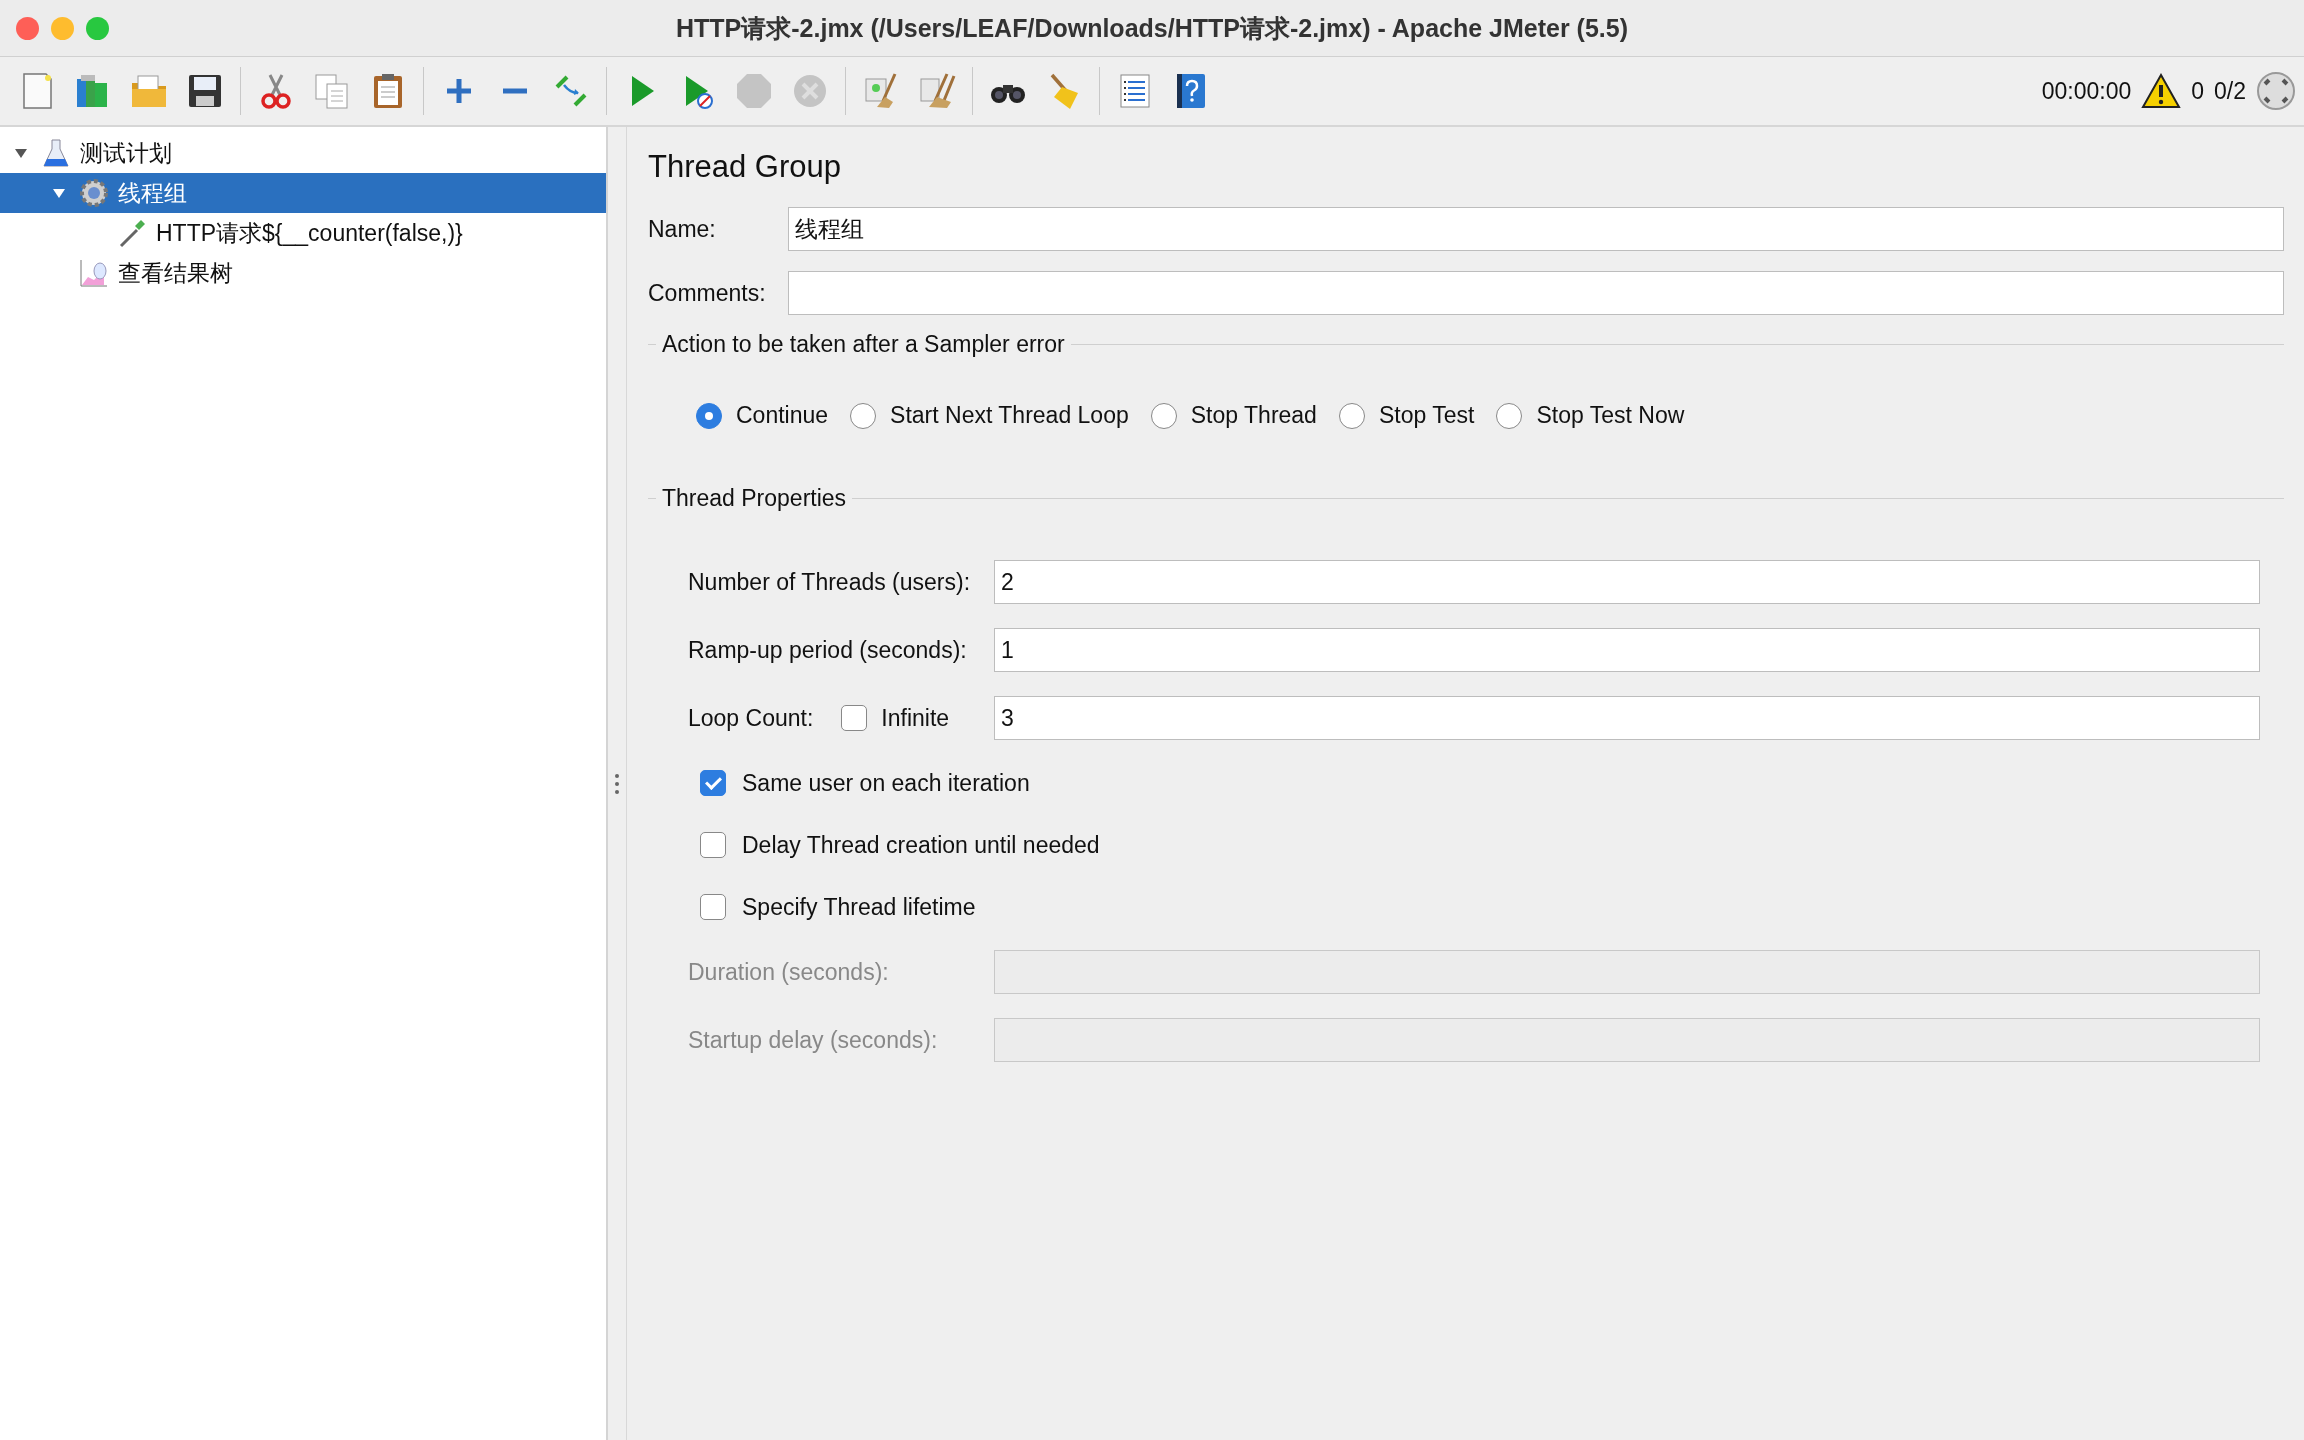  What do you see at coordinates (303, 233) in the screenshot?
I see `tree-item: HTTP请求${__counter(false,)}` at bounding box center [303, 233].